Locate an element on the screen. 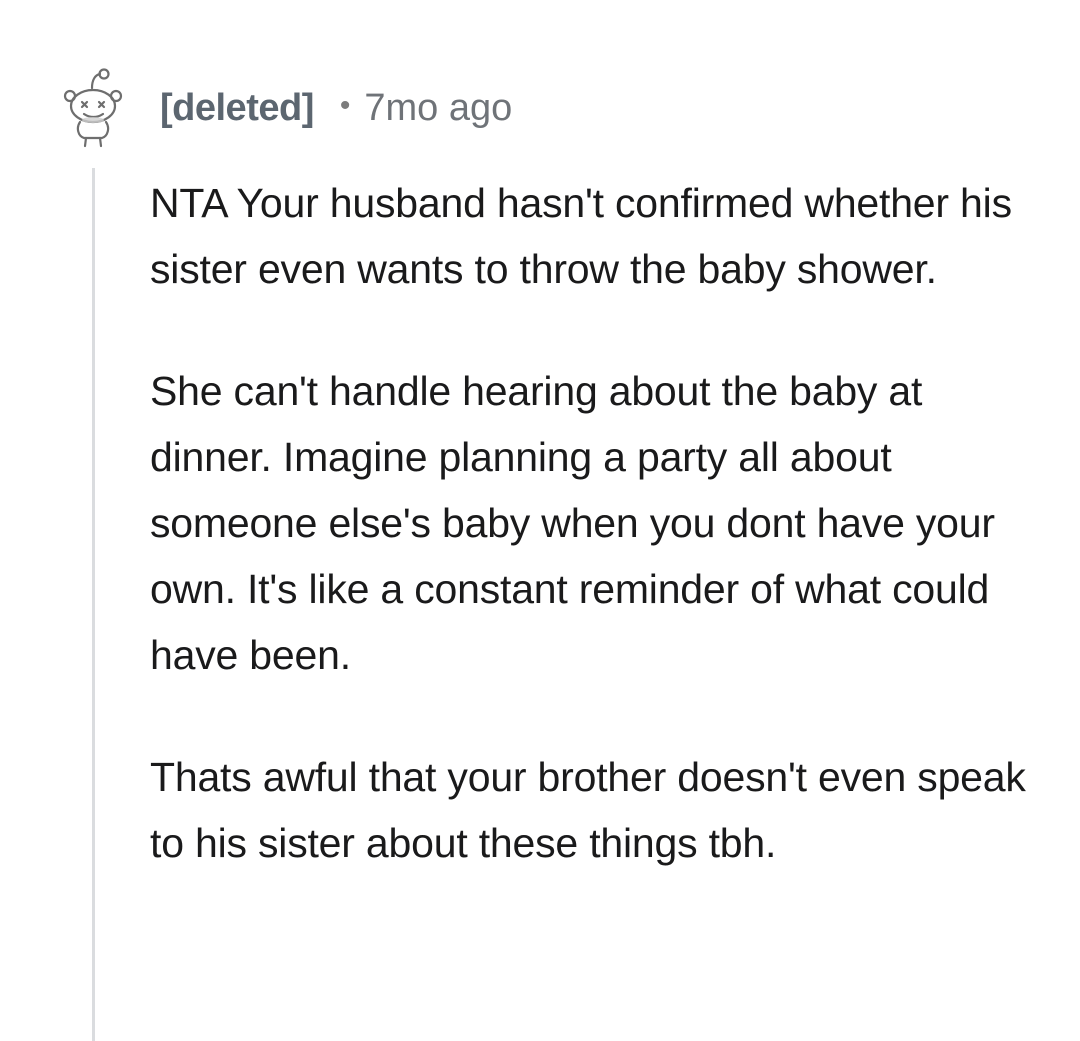 This screenshot has width=1080, height=1041. comment-header: [deleted] • 7mo ago is located at coordinates (336, 108).